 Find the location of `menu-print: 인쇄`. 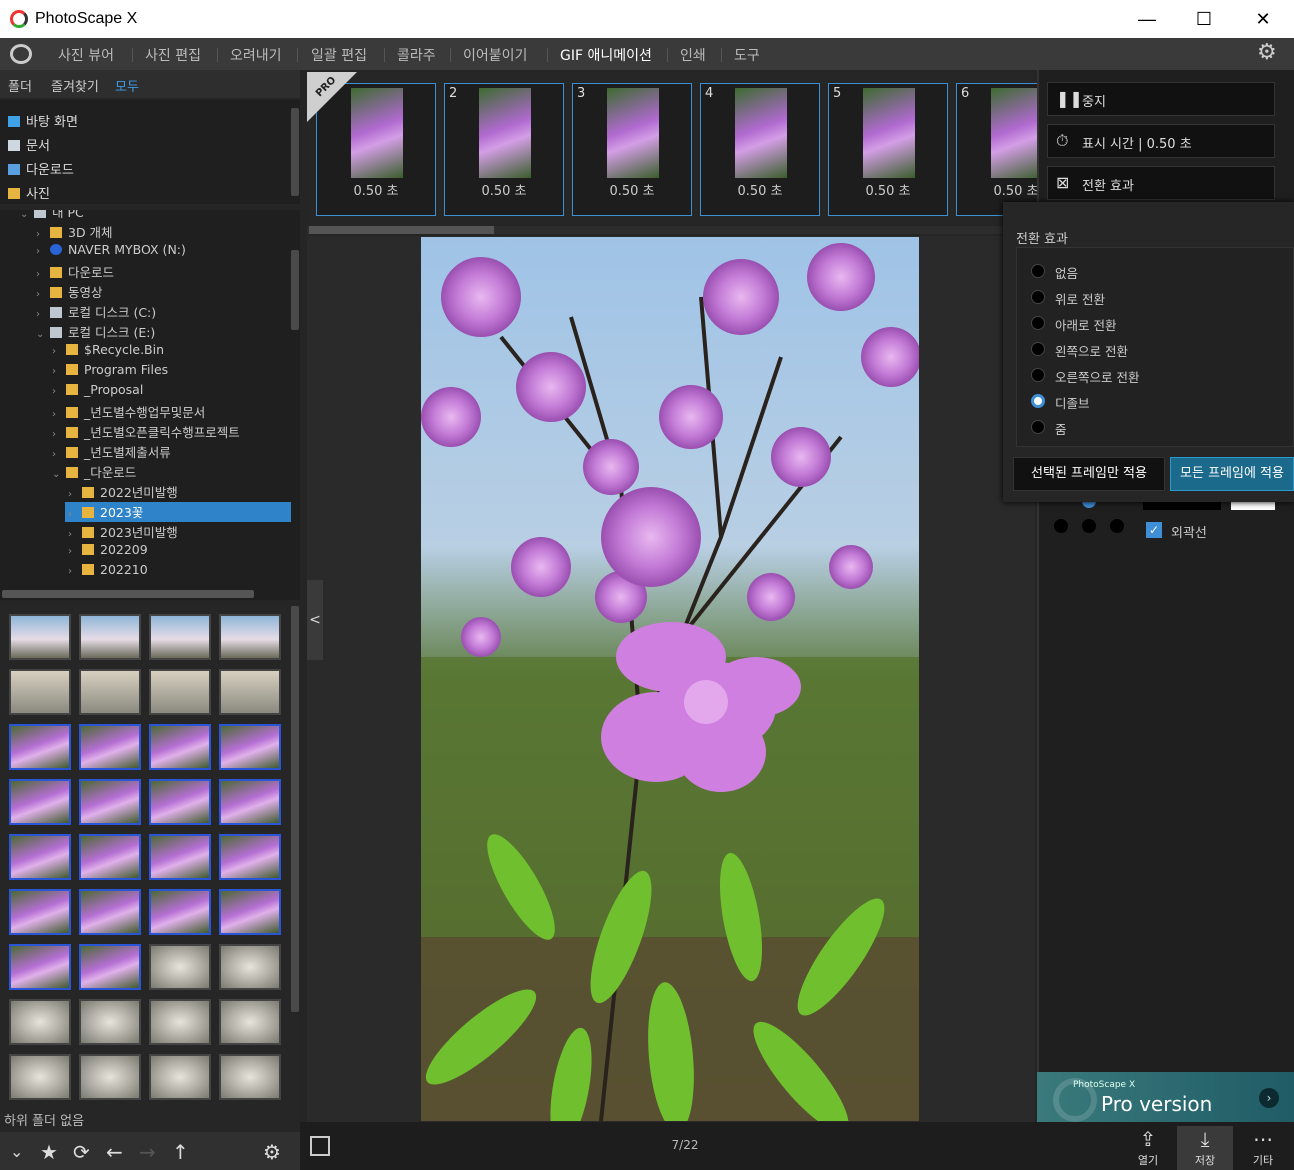

menu-print: 인쇄 is located at coordinates (693, 55).